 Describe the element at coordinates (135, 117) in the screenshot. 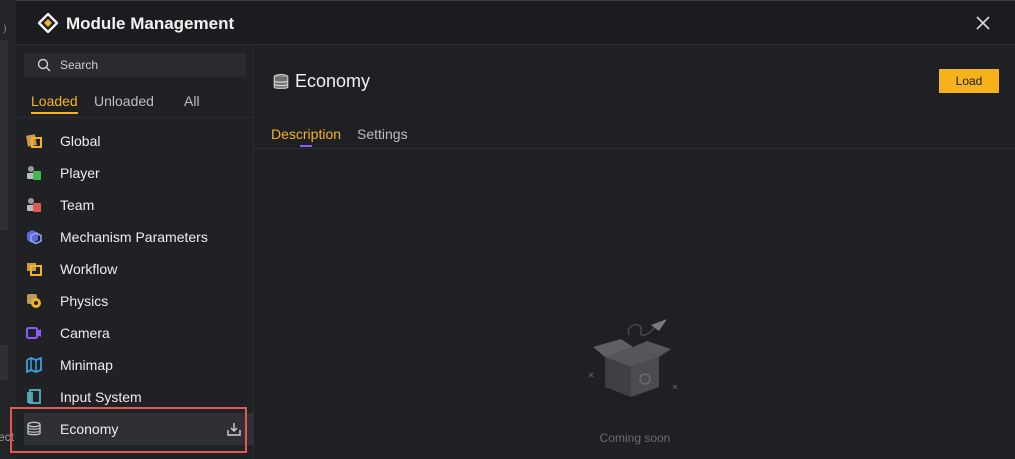

I see `sidebar-divider` at that location.